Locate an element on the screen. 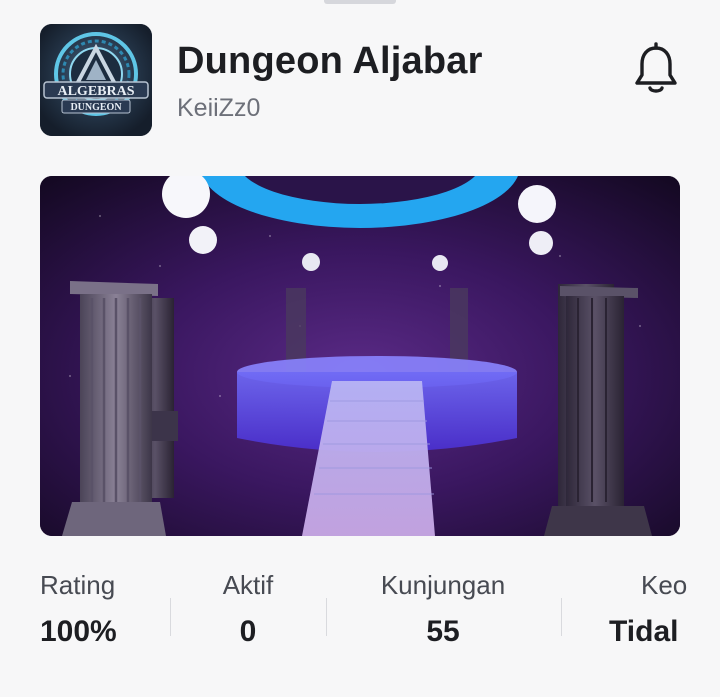  stat-visits-label: Kunjungan is located at coordinates (443, 585).